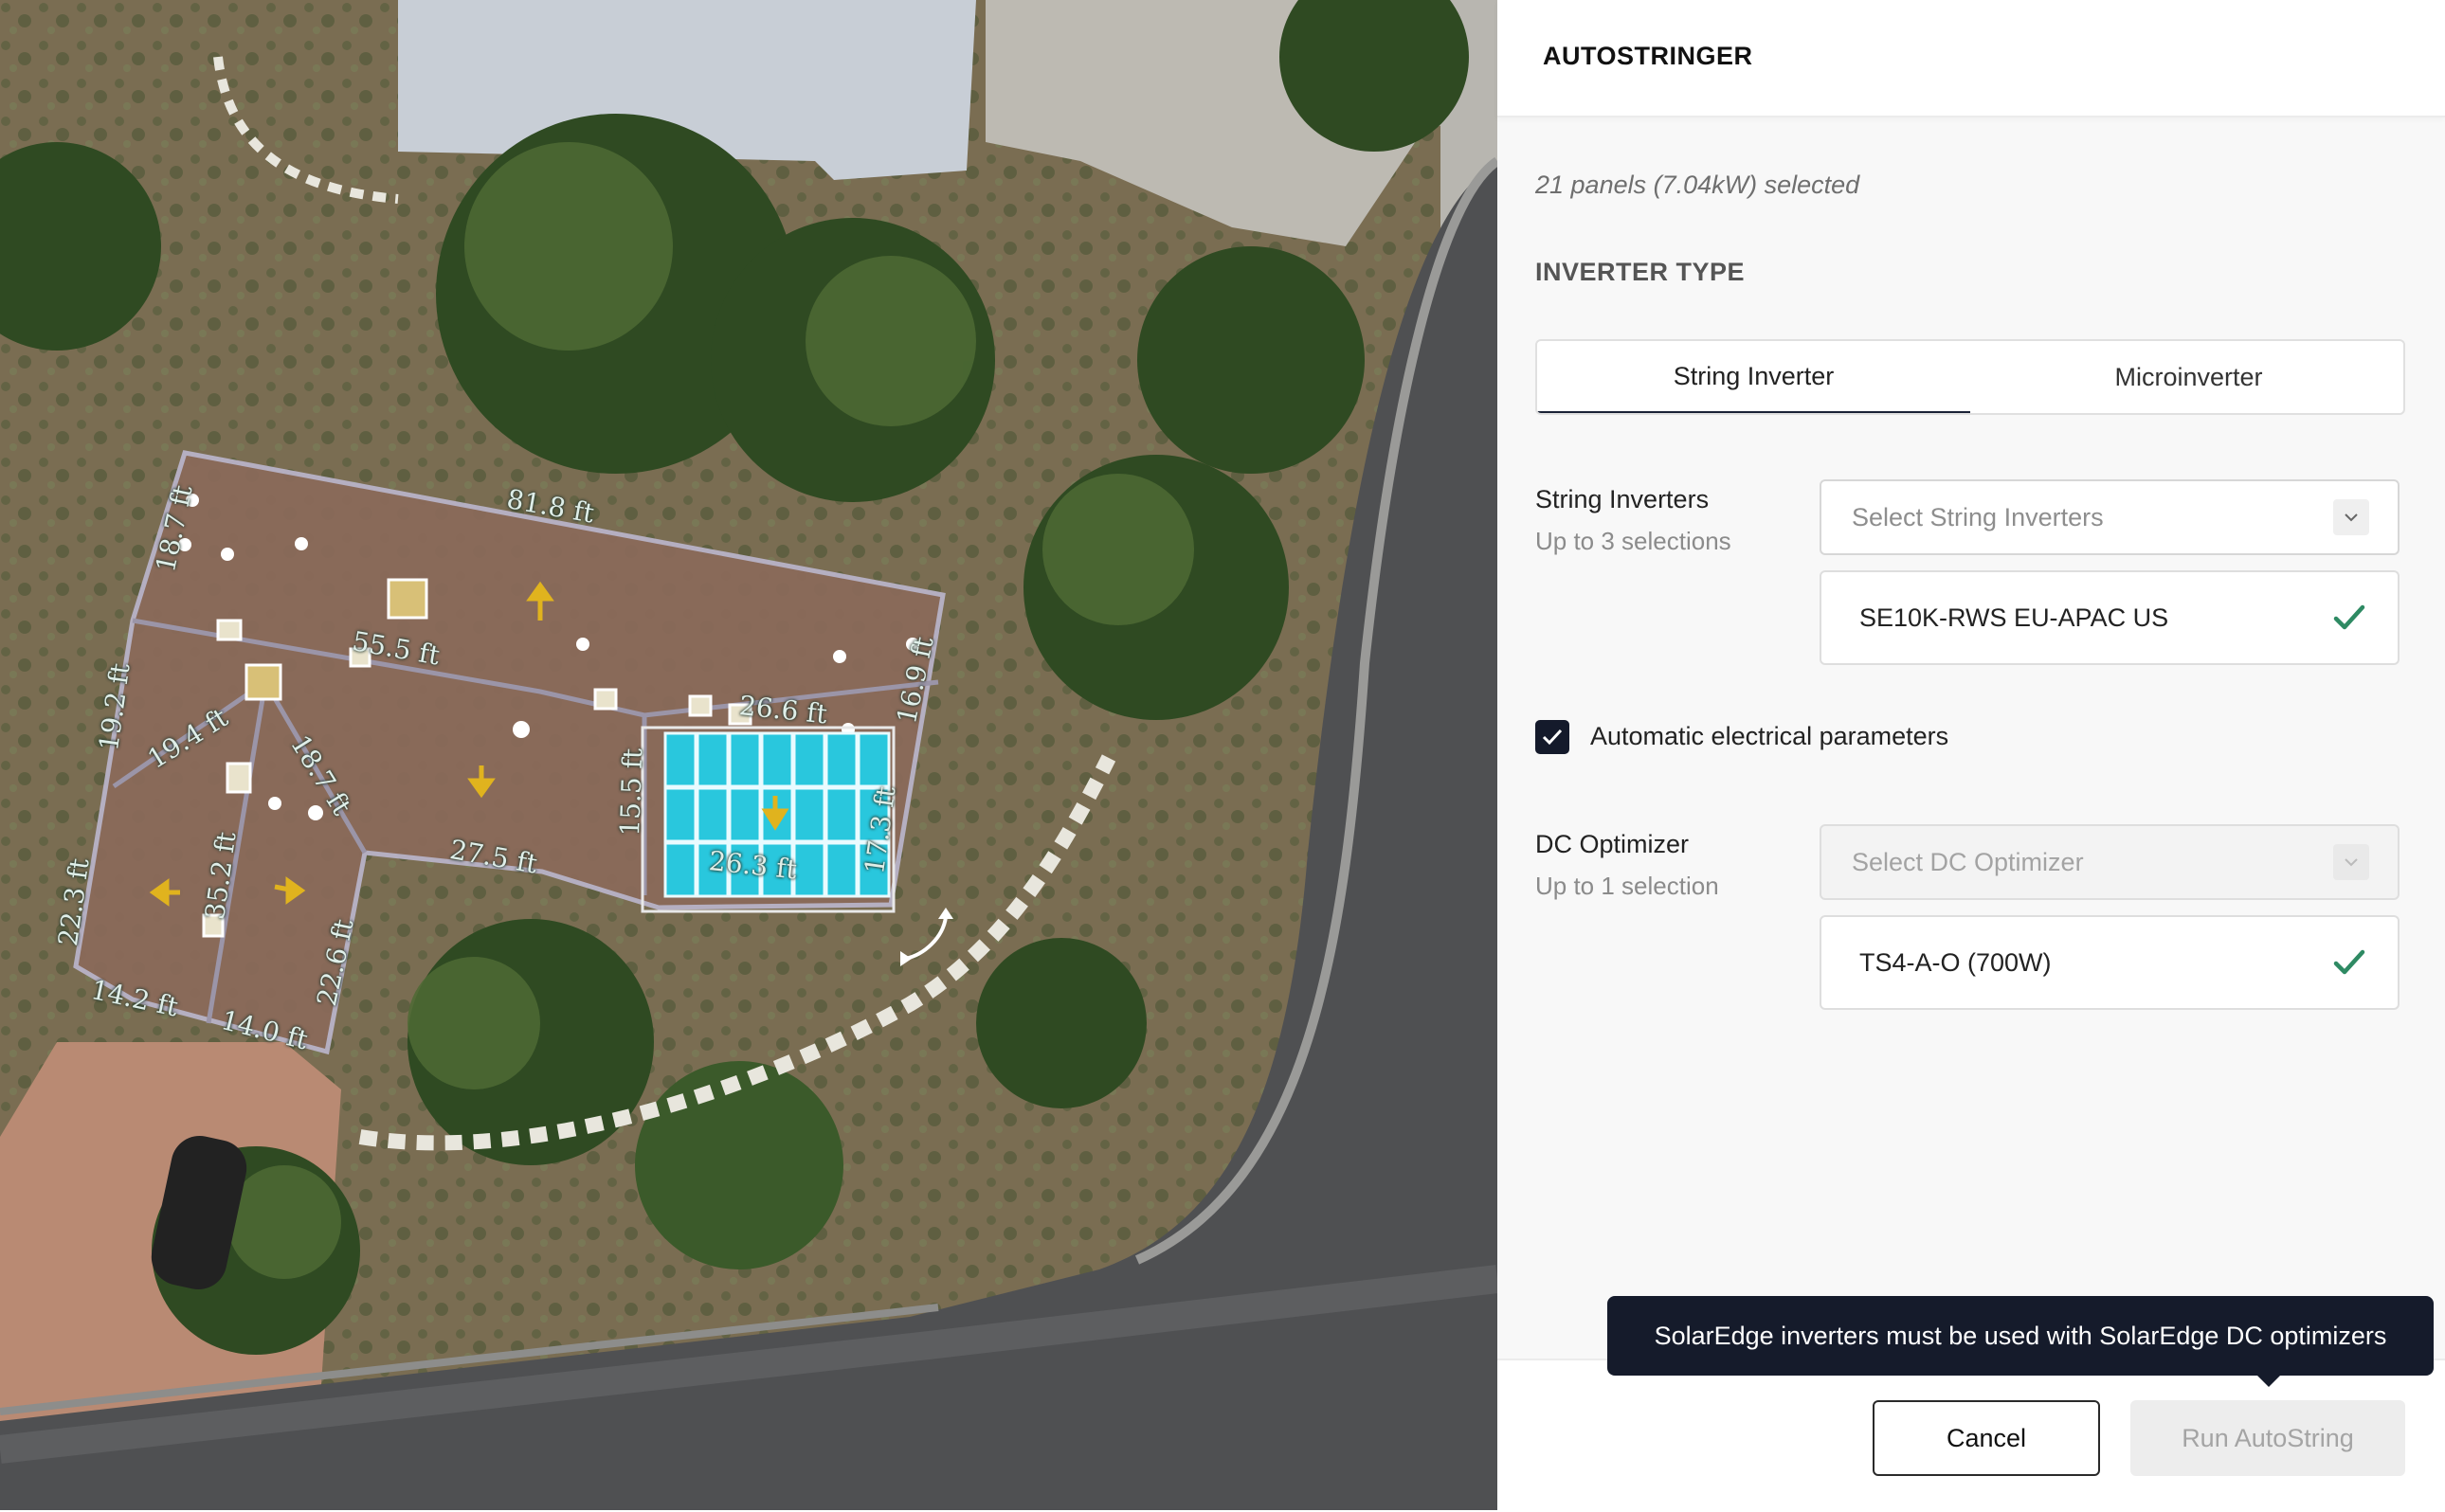 The width and height of the screenshot is (2445, 1512). I want to click on auto-params-checkbox, so click(1552, 737).